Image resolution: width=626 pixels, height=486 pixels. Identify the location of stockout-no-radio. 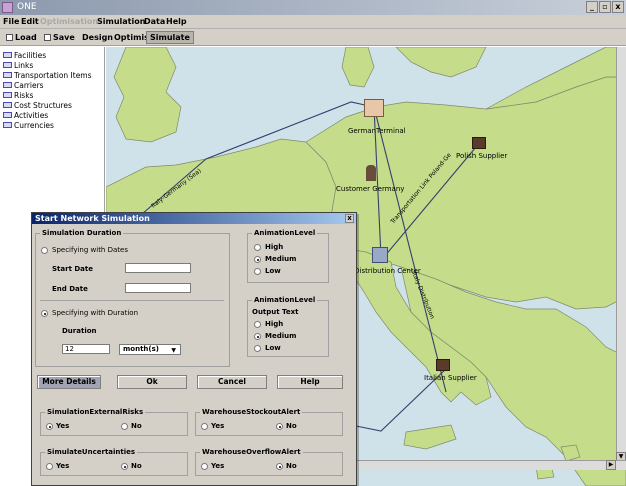
(279, 426).